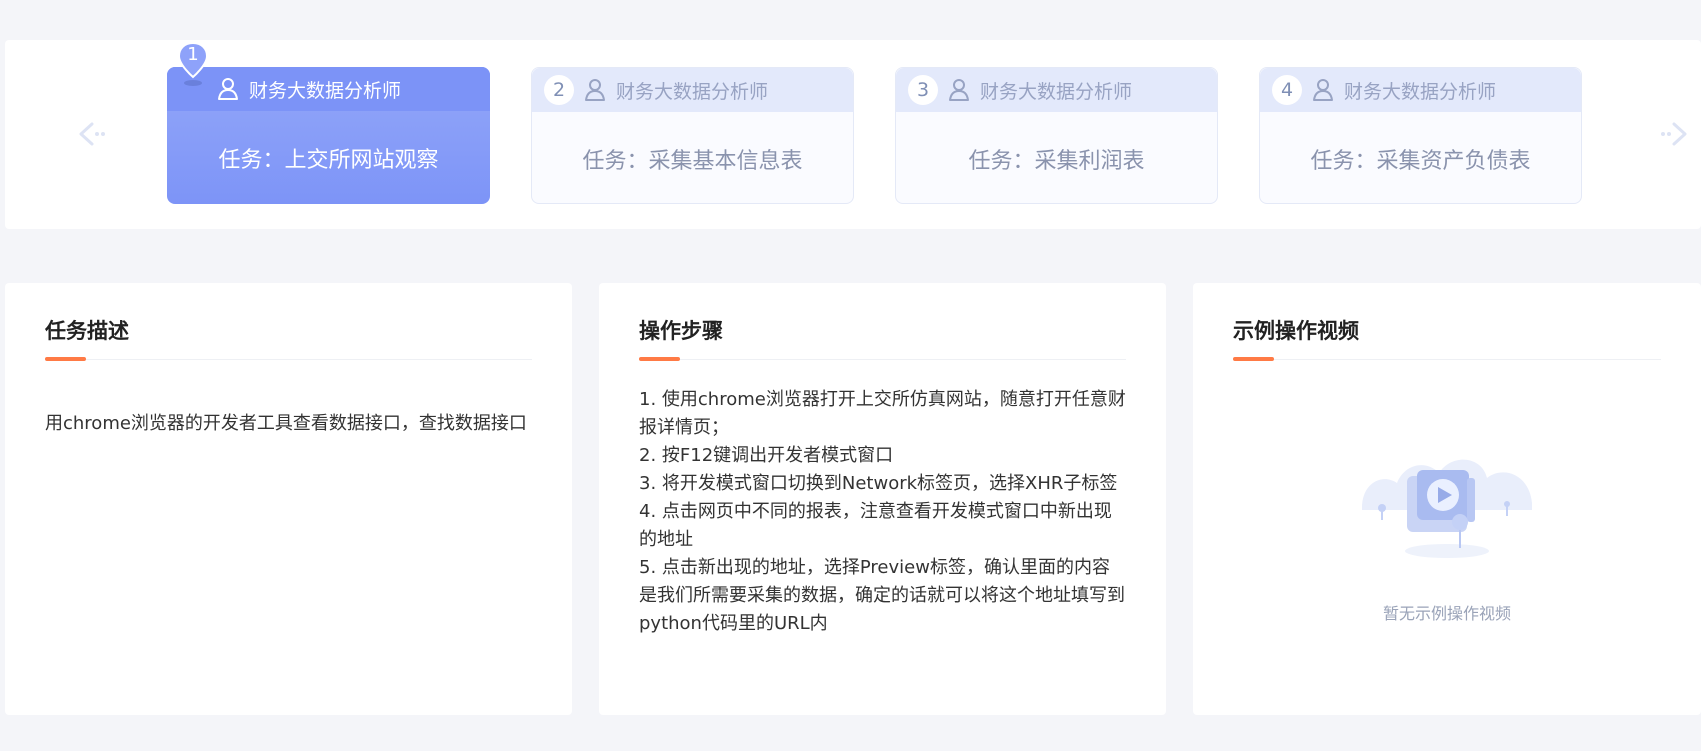 Image resolution: width=1701 pixels, height=751 pixels. Describe the element at coordinates (1056, 161) in the screenshot. I see `step-task: 任务：采集利润表` at that location.